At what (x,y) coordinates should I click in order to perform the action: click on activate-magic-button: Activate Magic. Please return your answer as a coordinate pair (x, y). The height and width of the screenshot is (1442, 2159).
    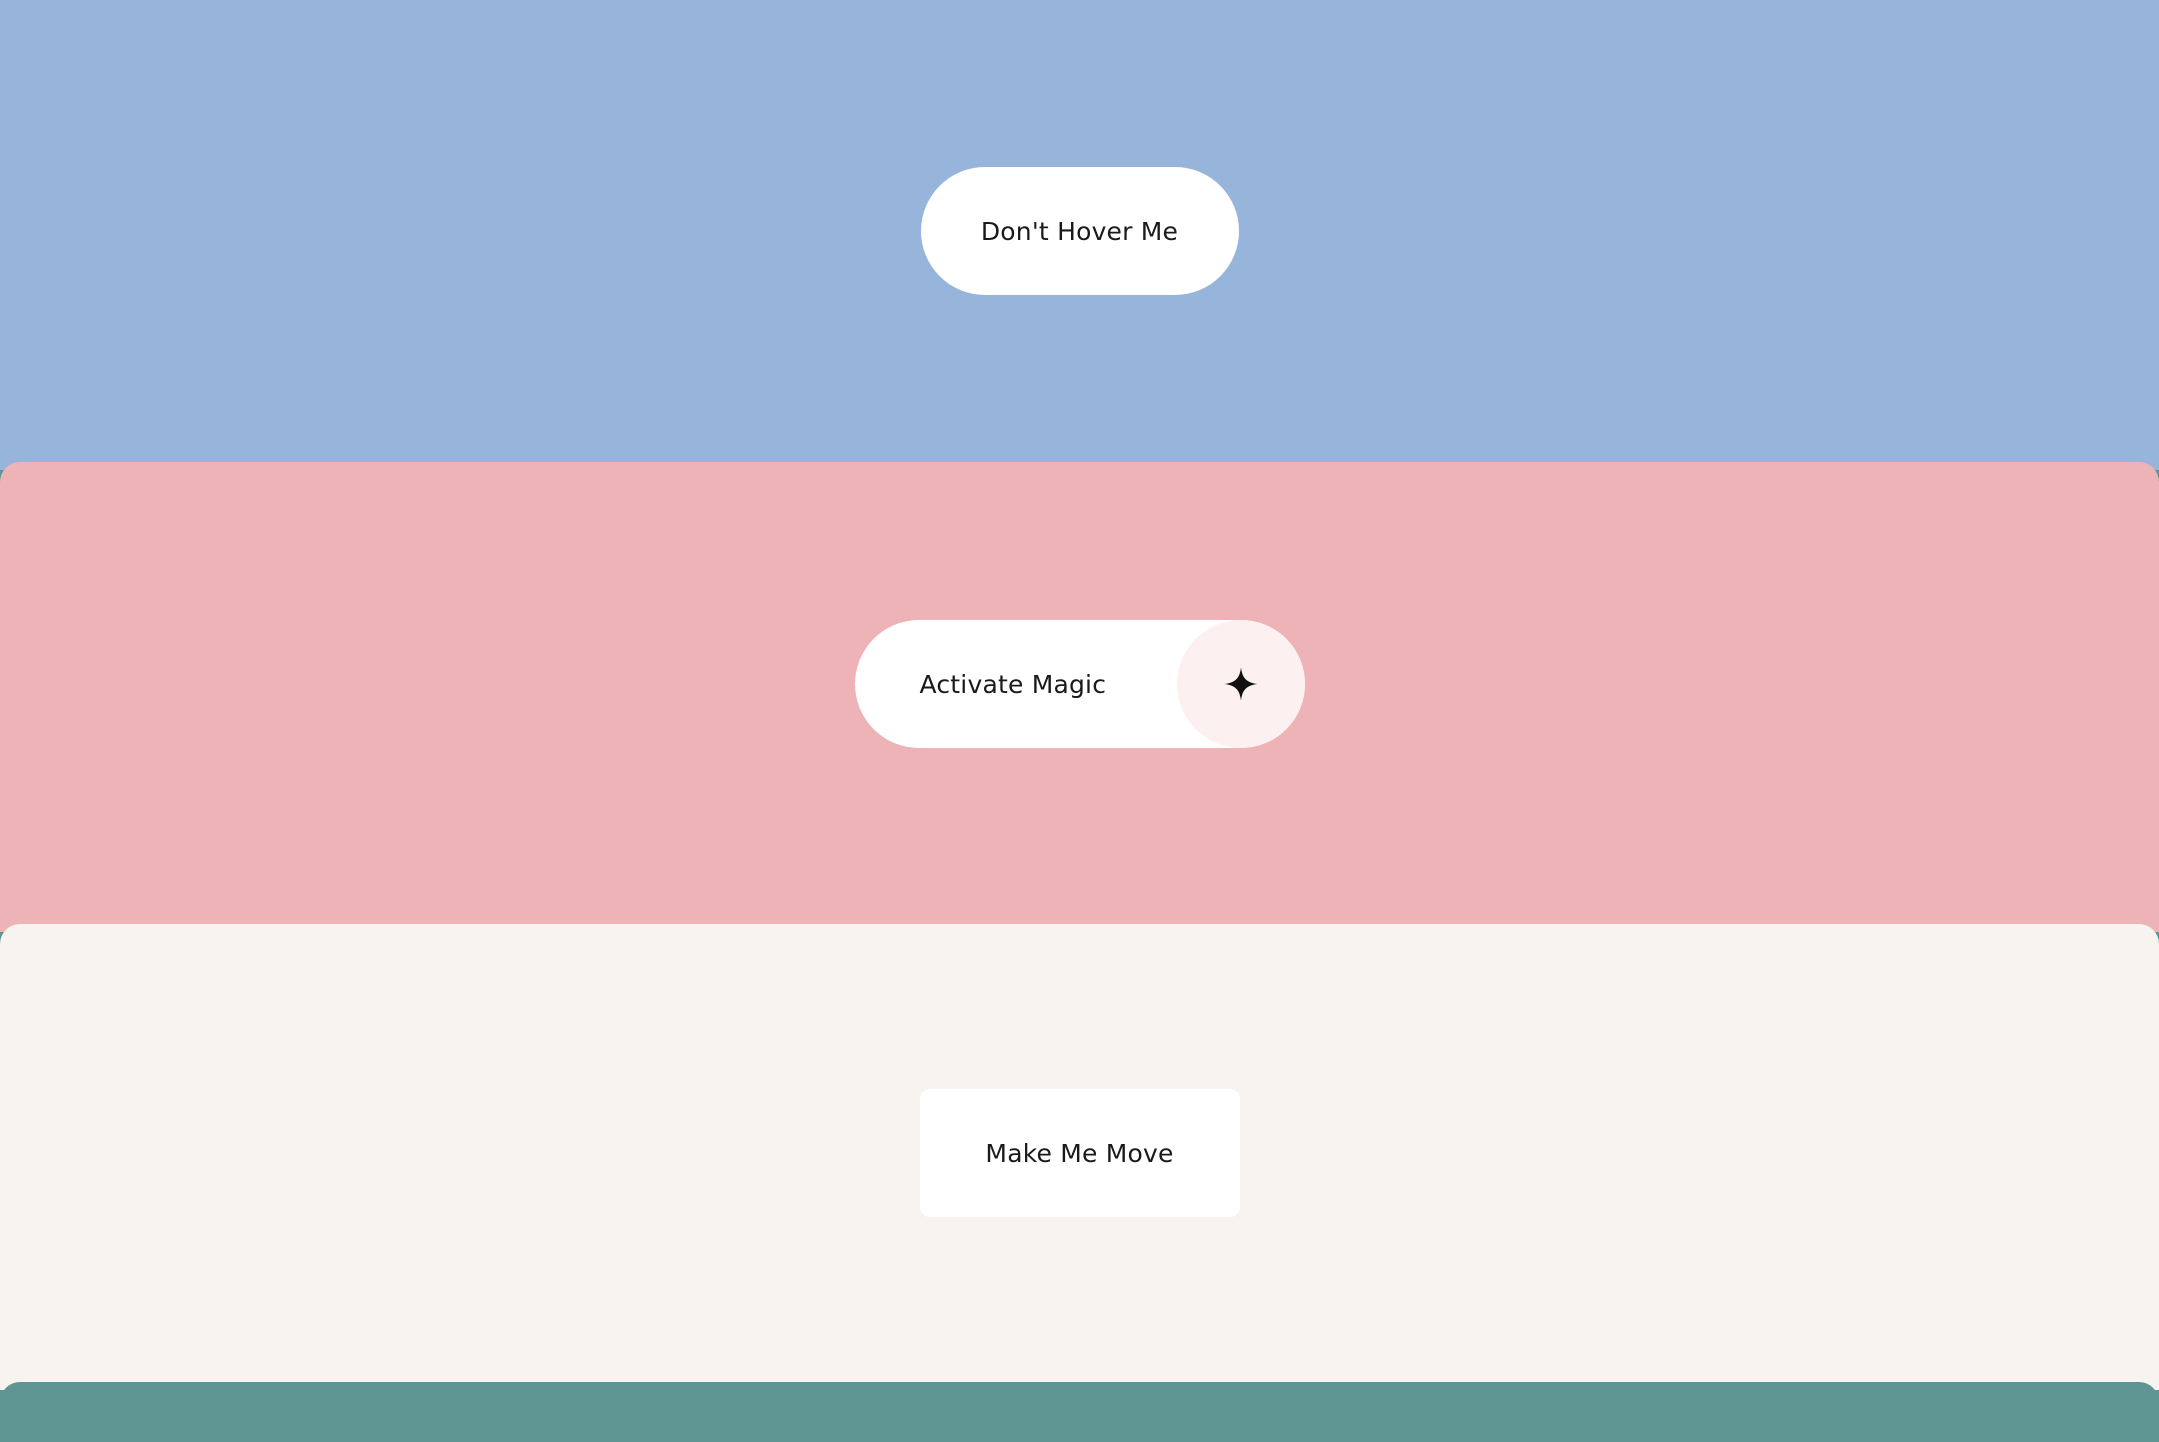
    Looking at the image, I should click on (1079, 684).